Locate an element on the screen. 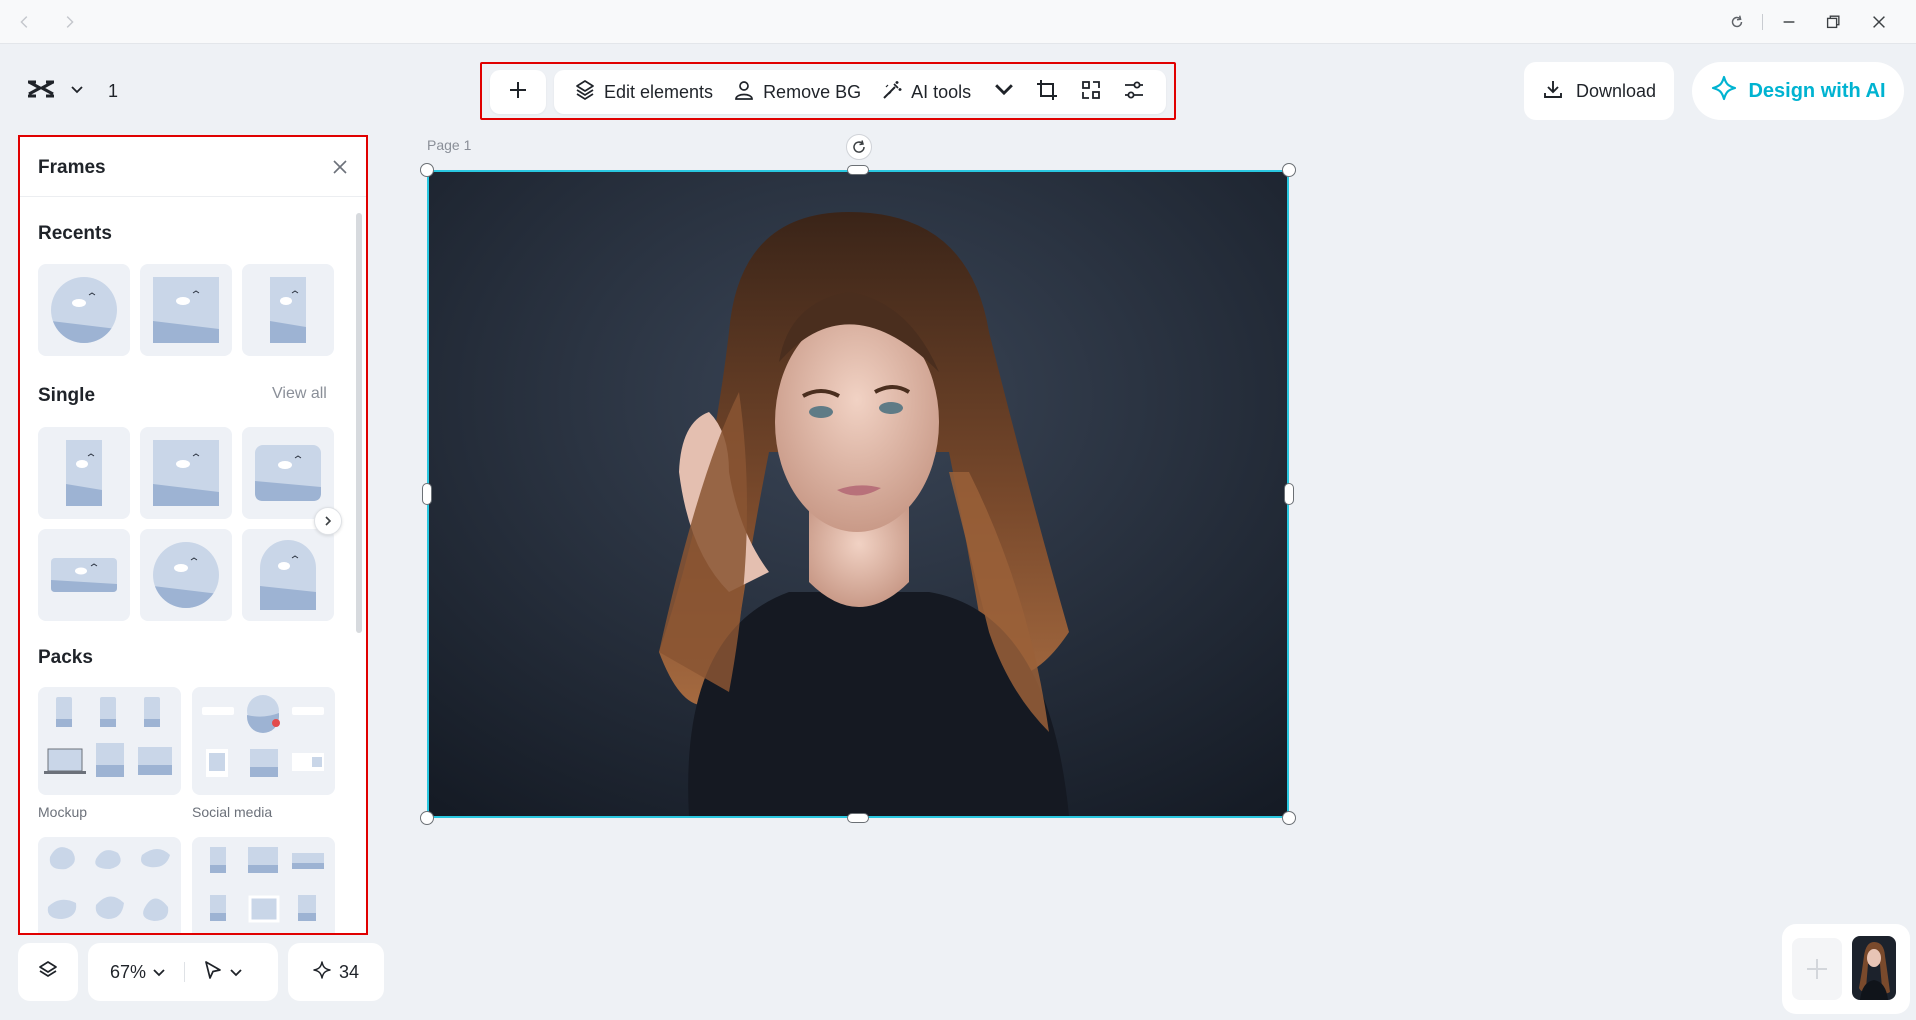  panel-scrollbar is located at coordinates (359, 423).